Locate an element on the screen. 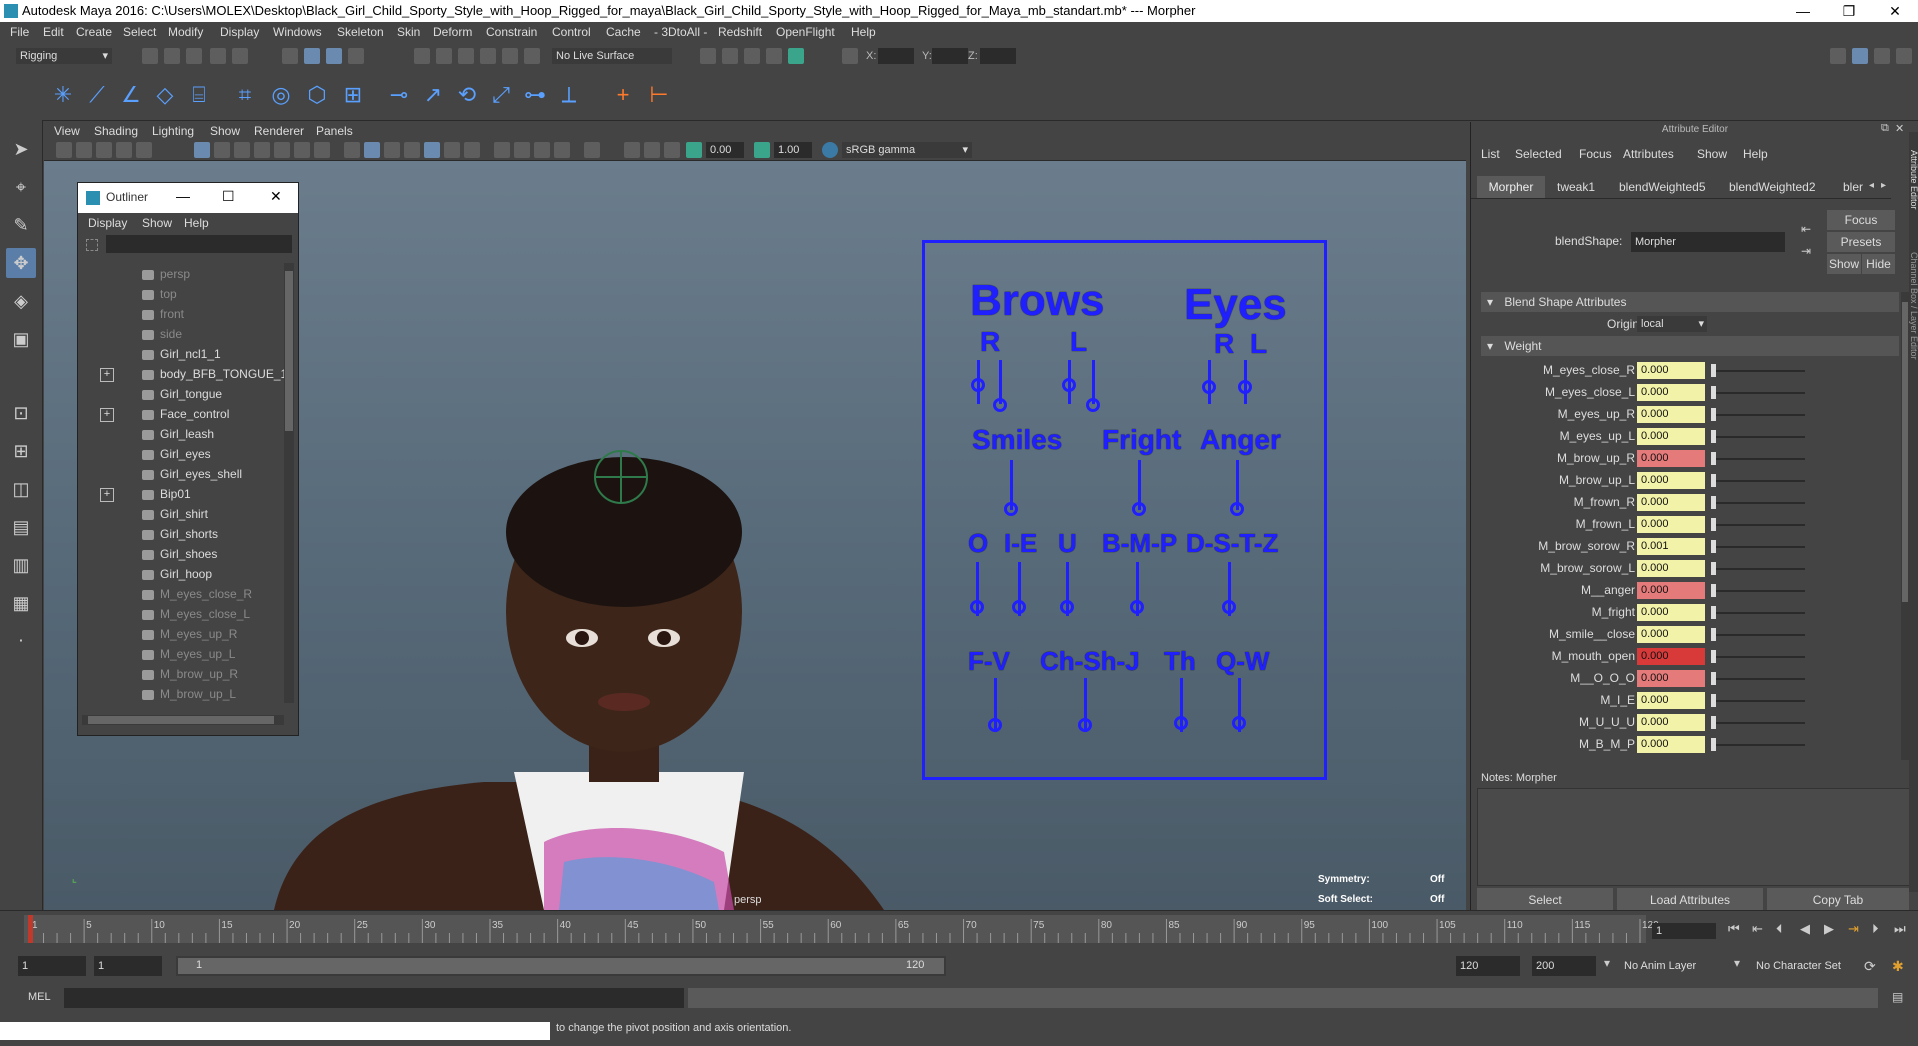 Image resolution: width=1918 pixels, height=1046 pixels. step-back-key-icon: ⇤ is located at coordinates (1757, 929).